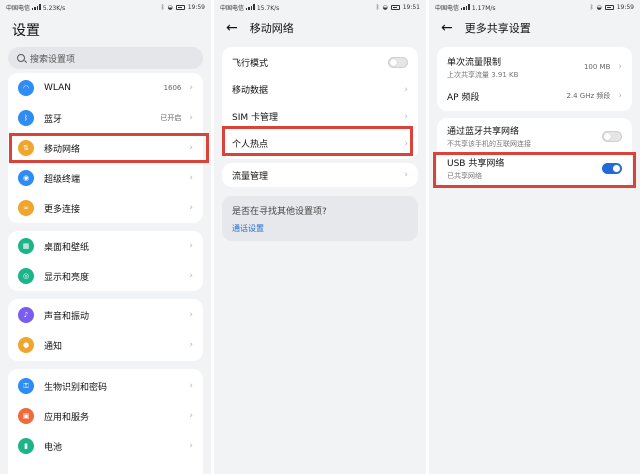  What do you see at coordinates (474, 62) in the screenshot?
I see `data-limit-label: 单次流量限制` at bounding box center [474, 62].